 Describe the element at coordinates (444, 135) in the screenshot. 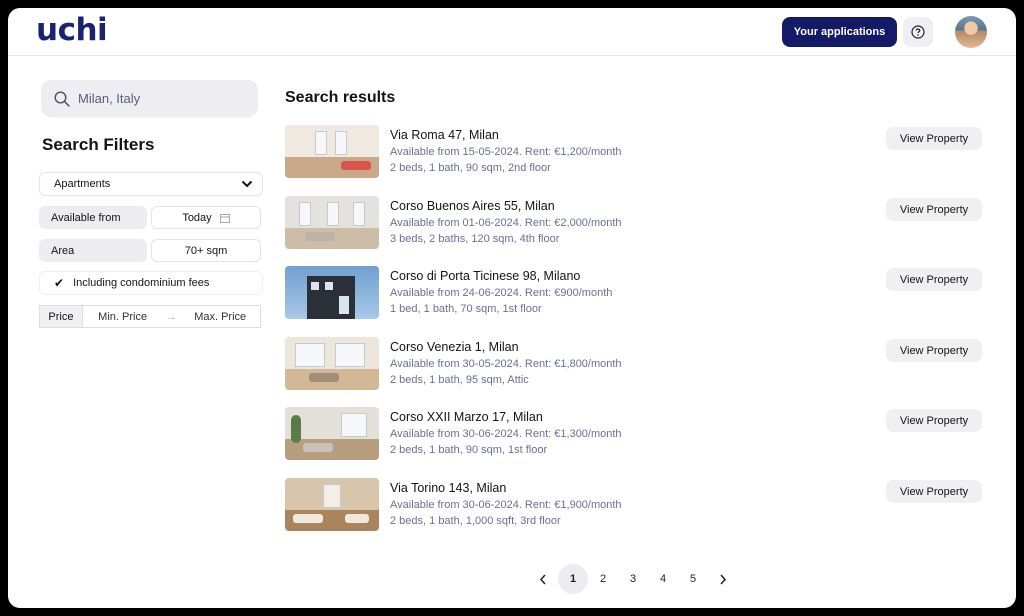

I see `property-title: Via Roma 47, Milan` at that location.